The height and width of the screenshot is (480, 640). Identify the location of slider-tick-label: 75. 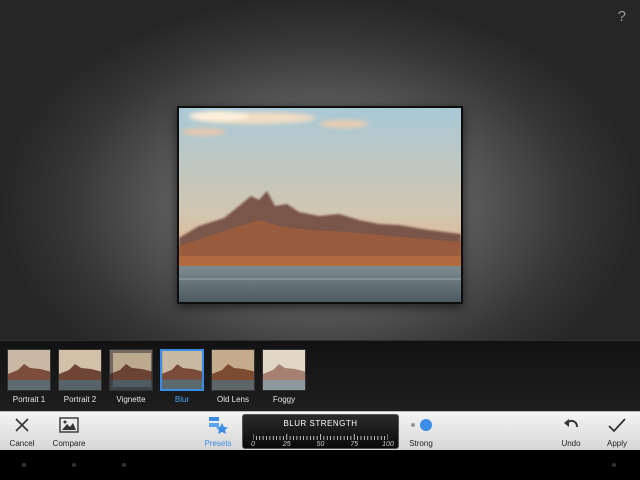
(354, 444).